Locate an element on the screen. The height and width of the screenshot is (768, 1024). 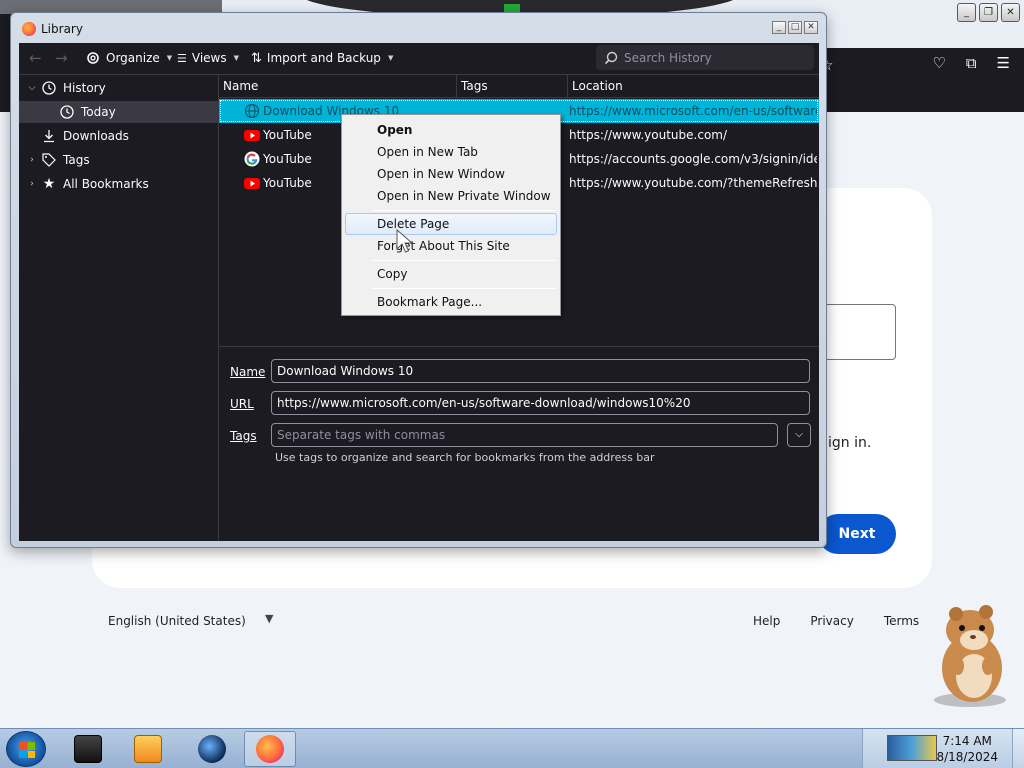
help-link: Help is located at coordinates (766, 621).